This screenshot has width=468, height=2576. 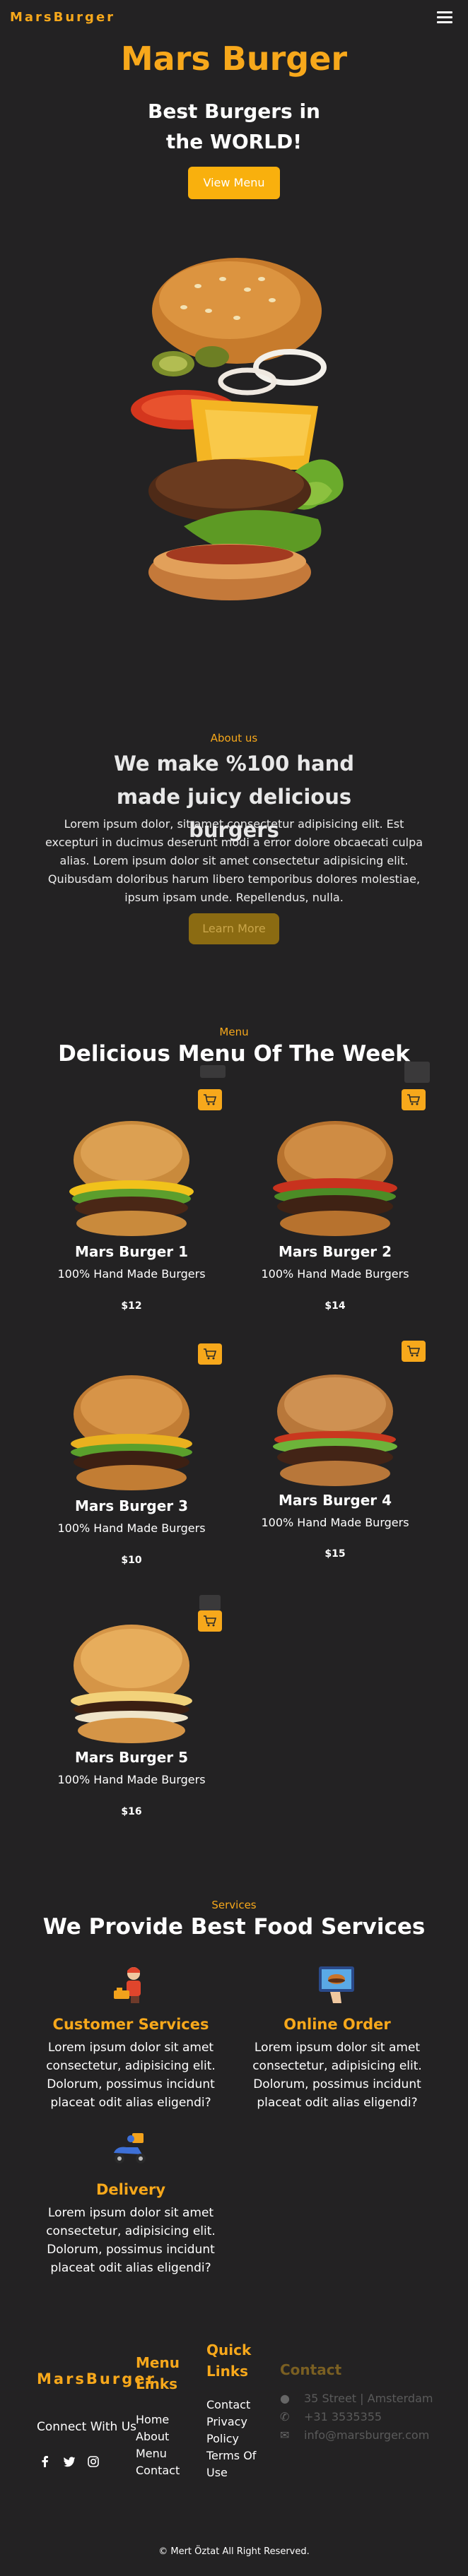 I want to click on service-title: Online Order, so click(x=337, y=2024).